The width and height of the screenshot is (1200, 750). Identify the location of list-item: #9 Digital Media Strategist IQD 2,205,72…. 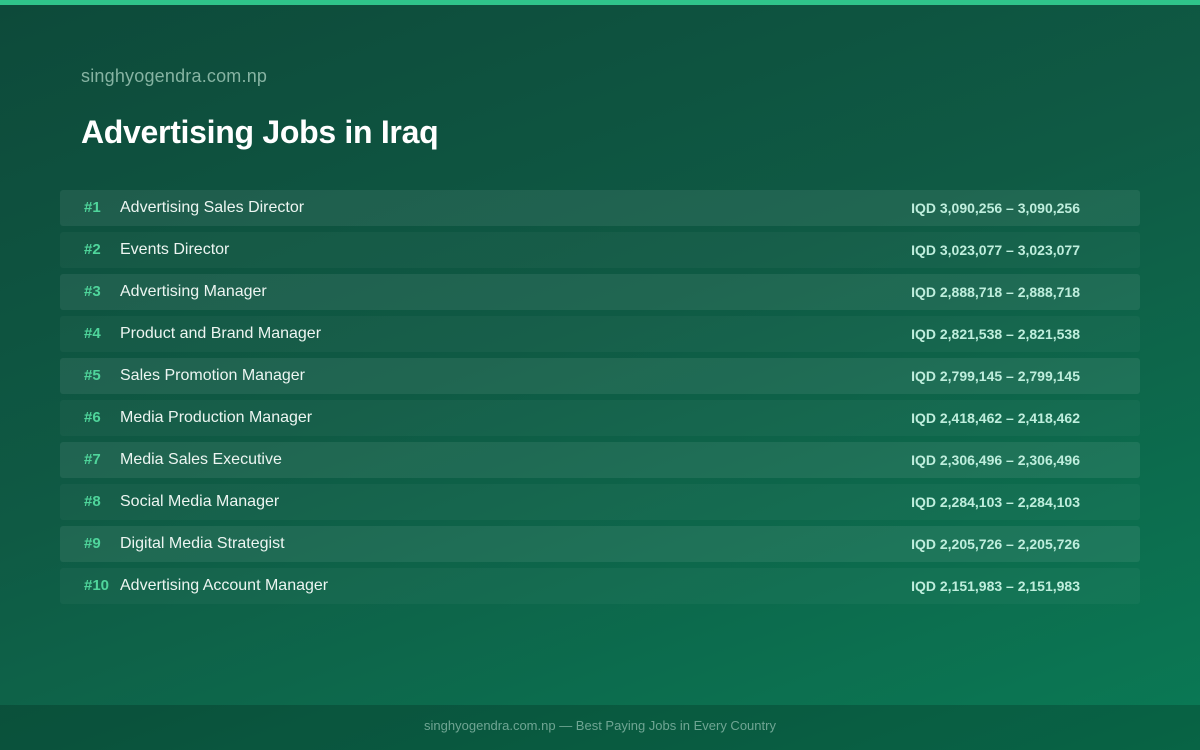
(600, 544).